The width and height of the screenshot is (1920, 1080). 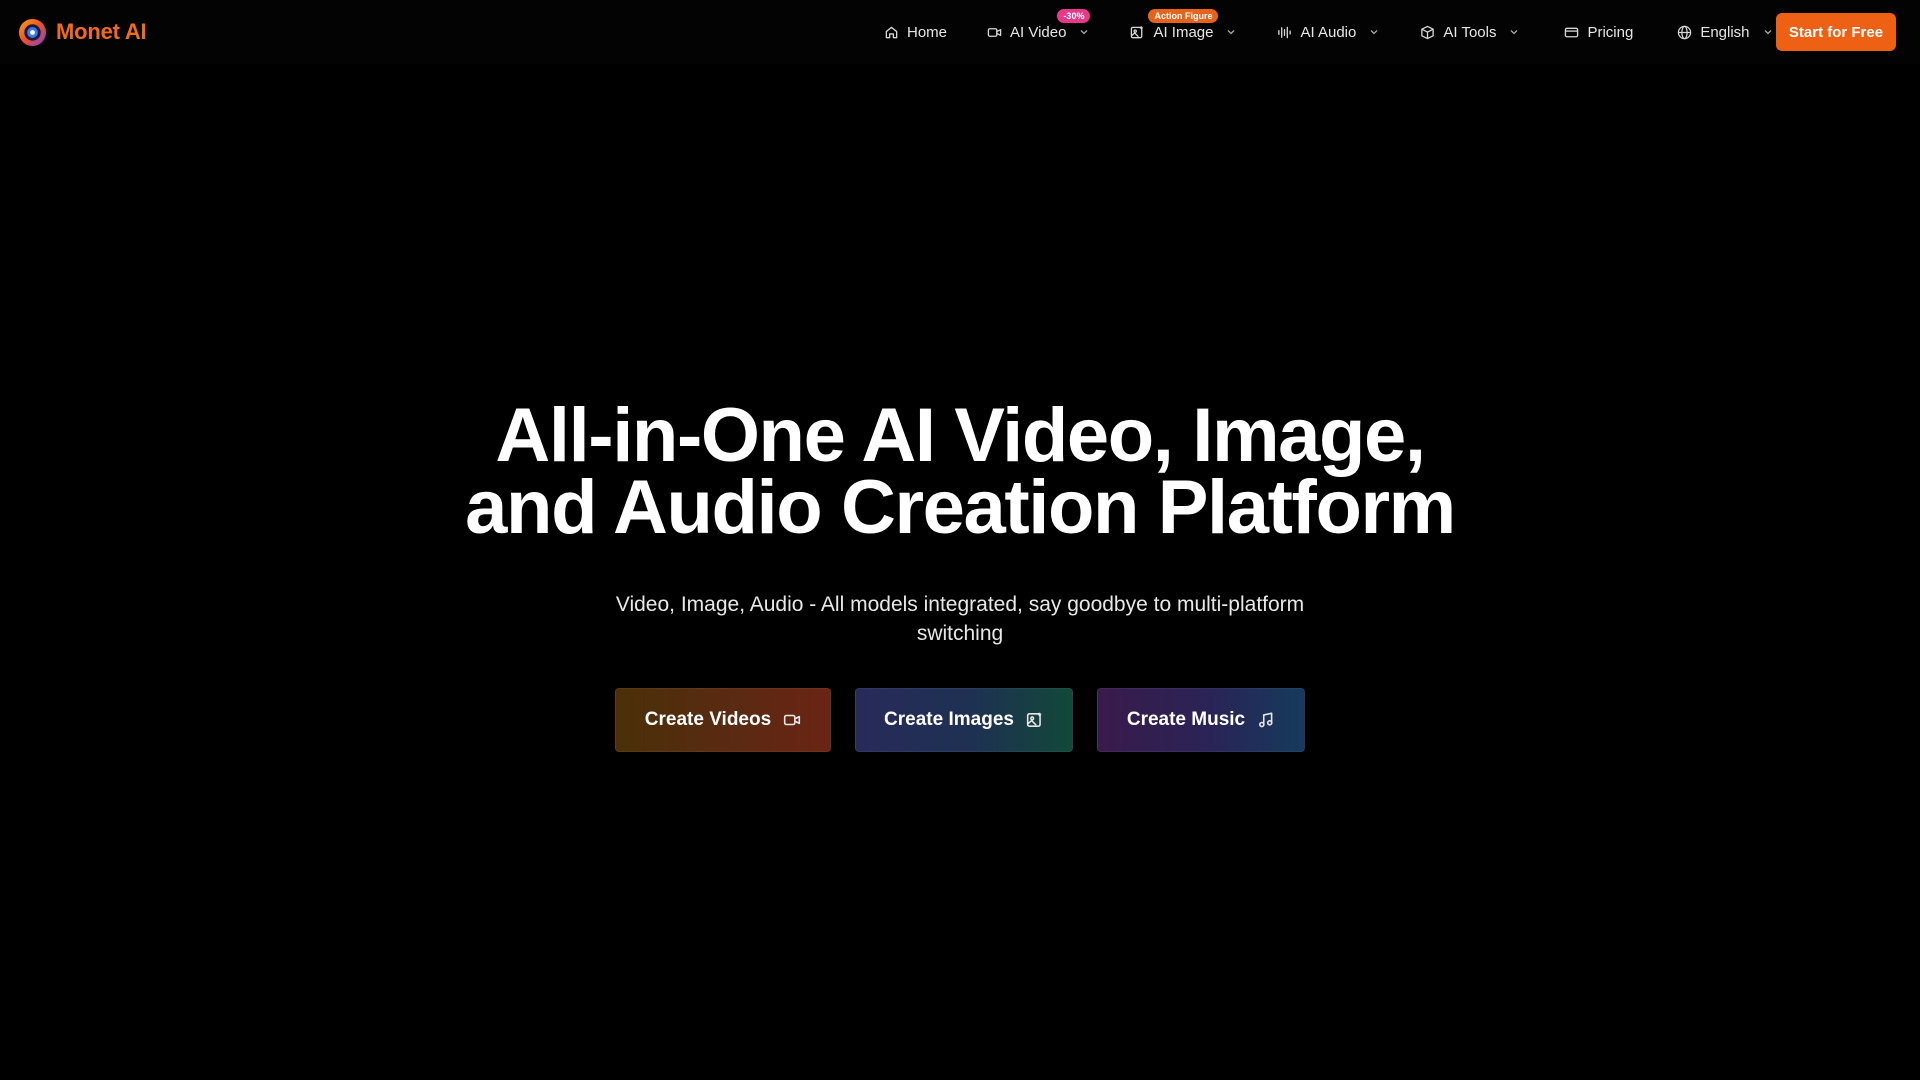 I want to click on nav-ai-image: Action Figure AI Image, so click(x=1183, y=29).